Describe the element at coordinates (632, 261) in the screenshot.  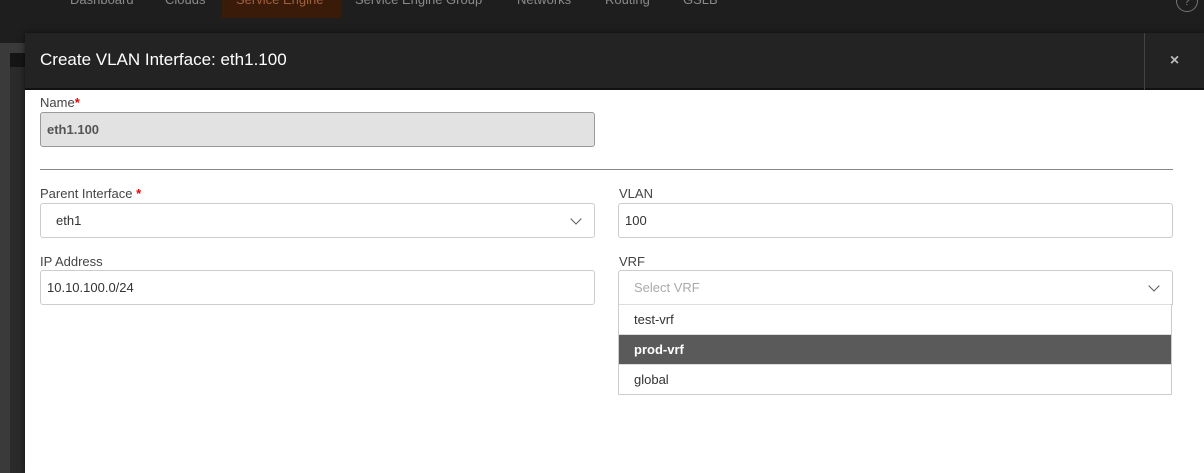
I see `vrf-label: VRF` at that location.